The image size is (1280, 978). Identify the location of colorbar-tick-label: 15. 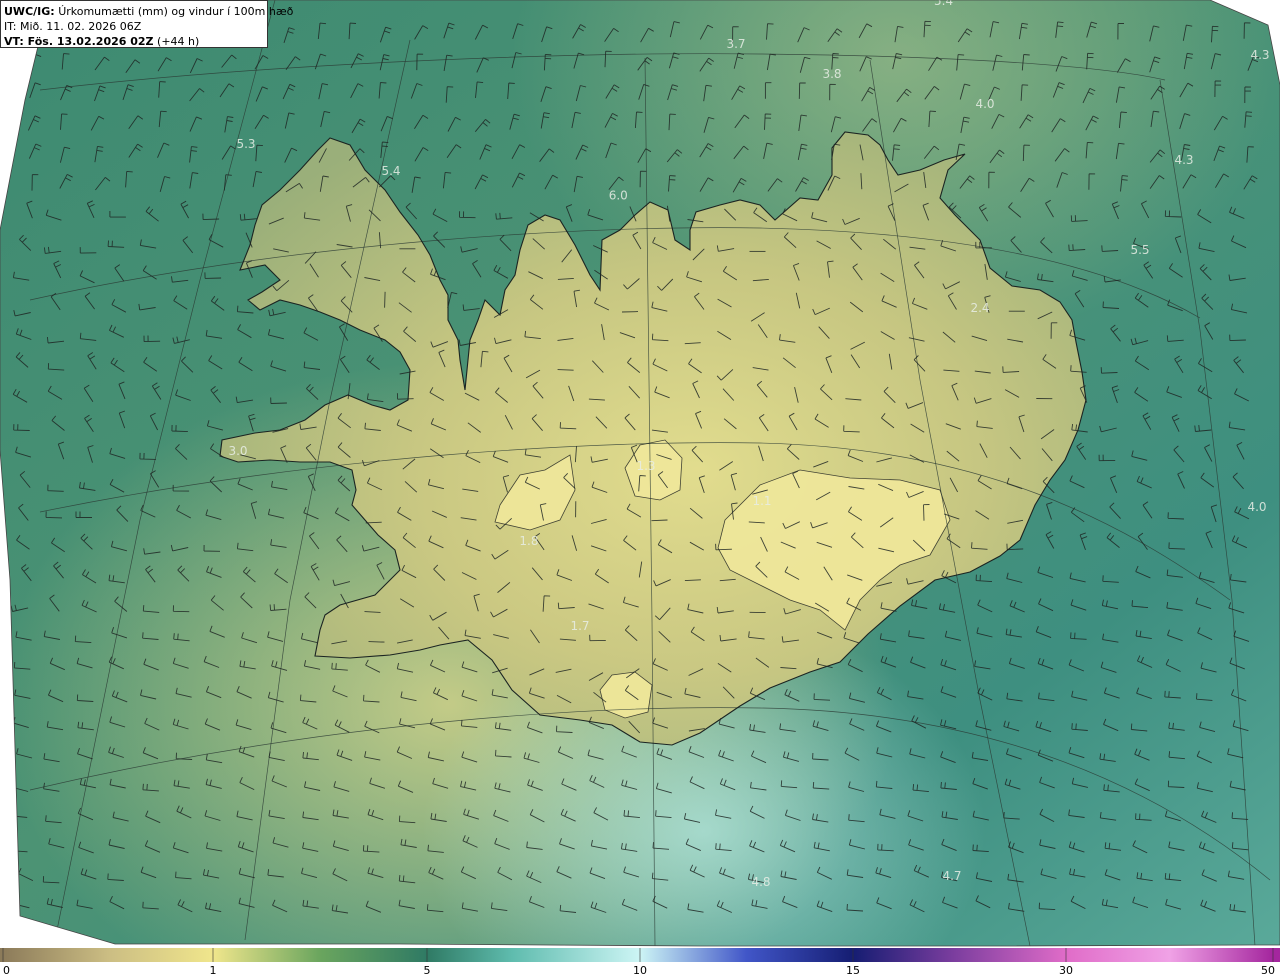
(853, 970).